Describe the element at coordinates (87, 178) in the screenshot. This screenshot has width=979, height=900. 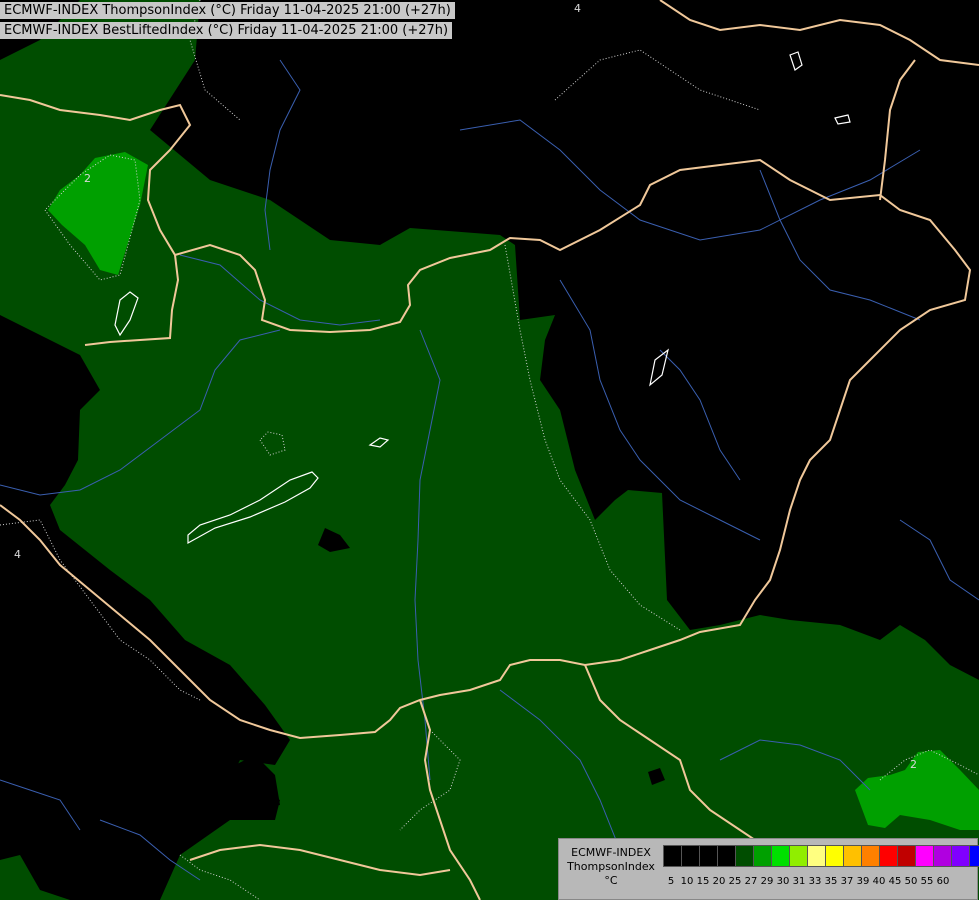
I see `contour-label-2-nw: 2` at that location.